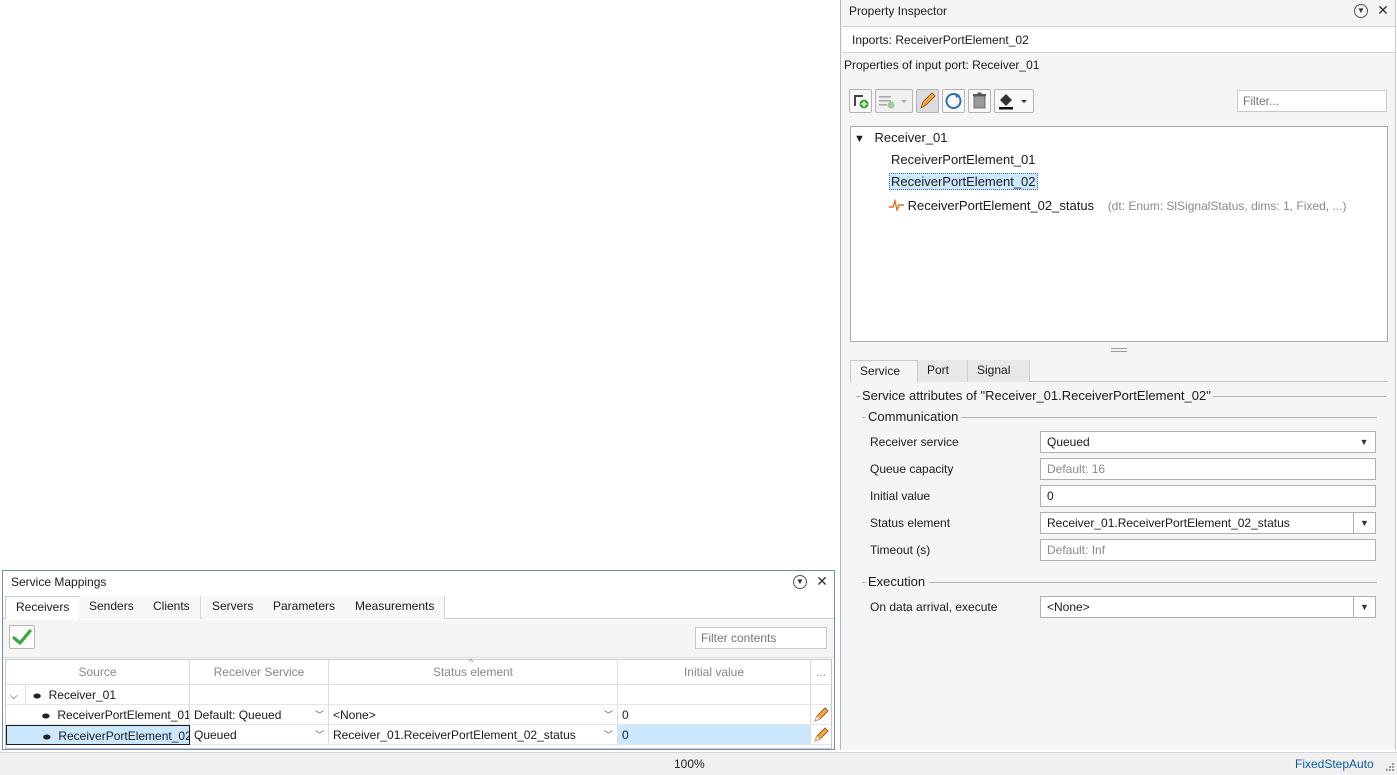 The height and width of the screenshot is (775, 1397). I want to click on tab-port: Port, so click(943, 371).